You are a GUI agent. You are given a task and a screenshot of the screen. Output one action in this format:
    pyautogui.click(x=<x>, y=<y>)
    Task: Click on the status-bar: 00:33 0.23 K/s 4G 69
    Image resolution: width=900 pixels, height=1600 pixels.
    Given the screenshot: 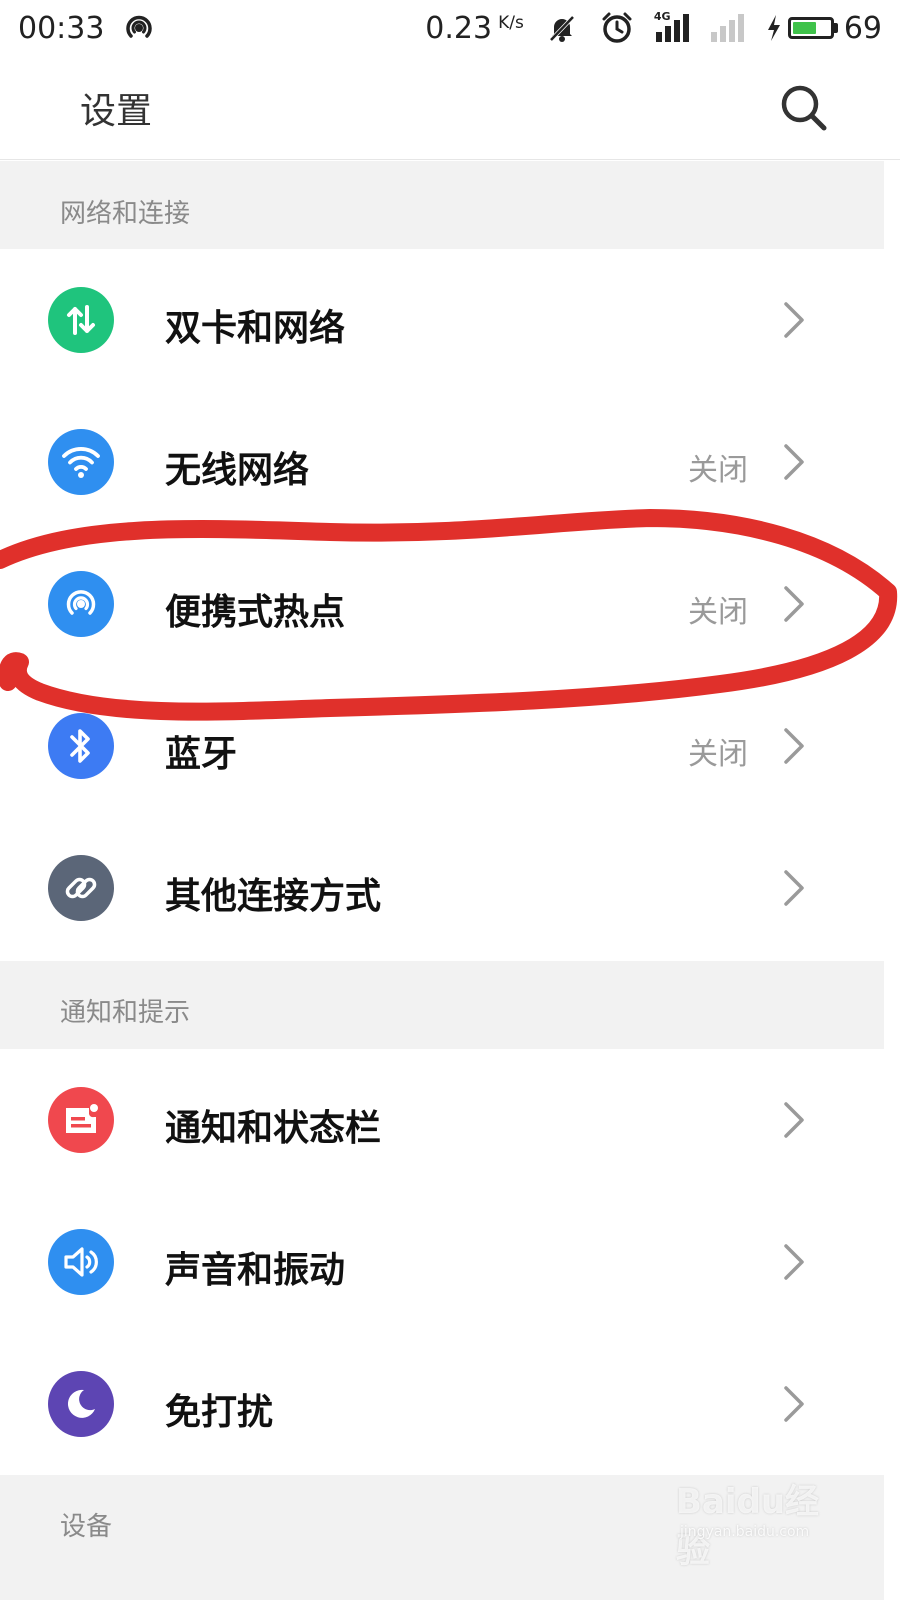 What is the action you would take?
    pyautogui.click(x=450, y=28)
    